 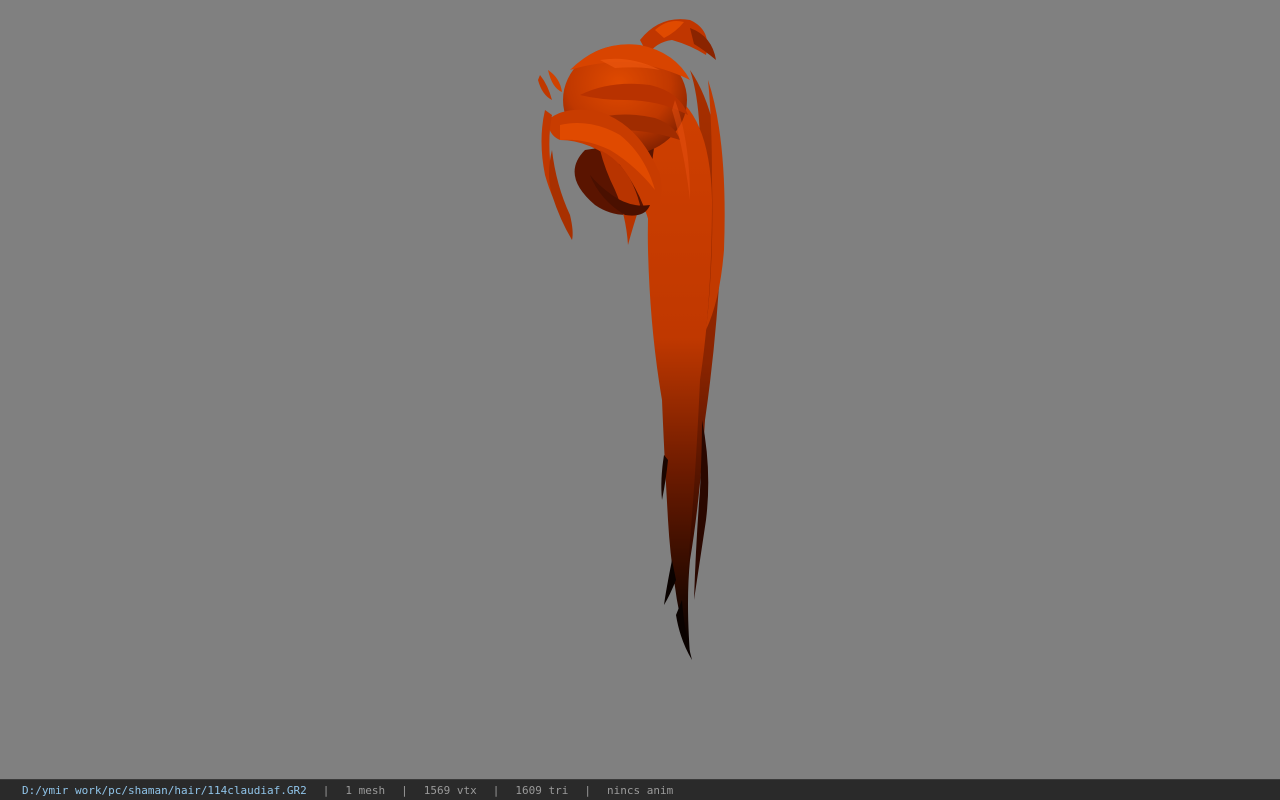 I want to click on mesh-count-label: 1 mesh, so click(x=365, y=790).